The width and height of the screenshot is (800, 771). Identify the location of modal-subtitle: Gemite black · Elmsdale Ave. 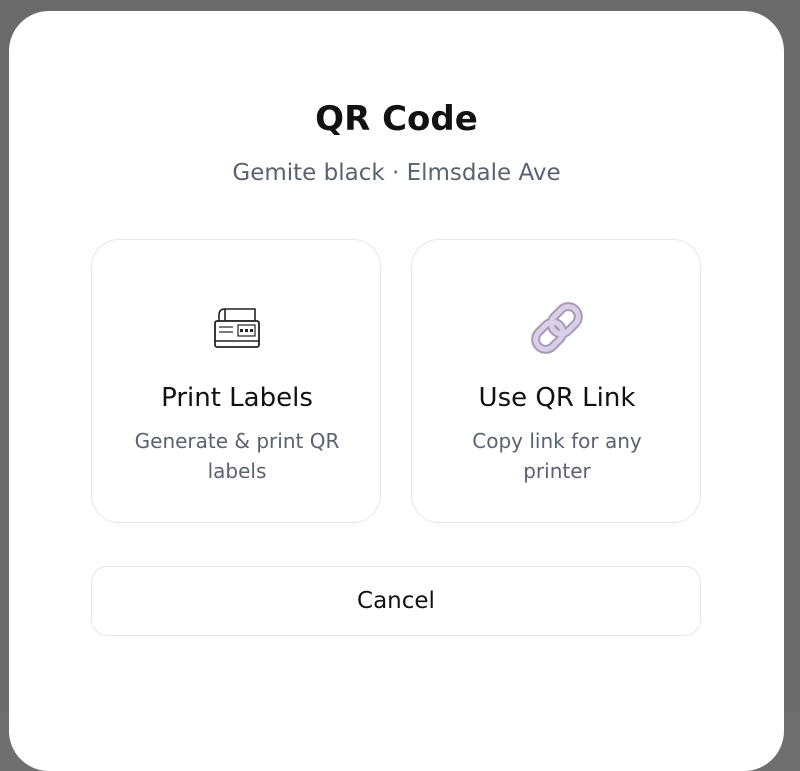
(396, 173).